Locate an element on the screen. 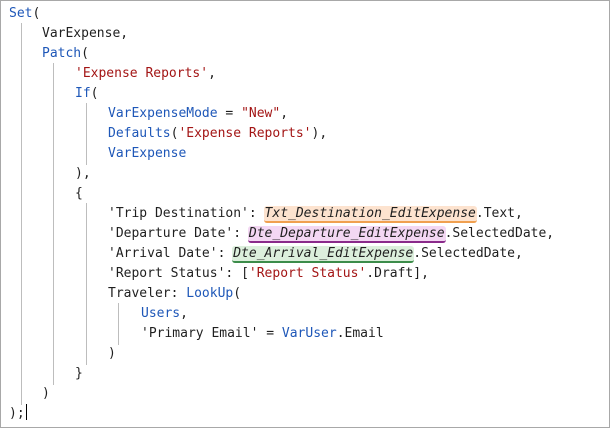 The height and width of the screenshot is (428, 610). code-line: 'Primary Email' = VarUser.Email is located at coordinates (262, 334).